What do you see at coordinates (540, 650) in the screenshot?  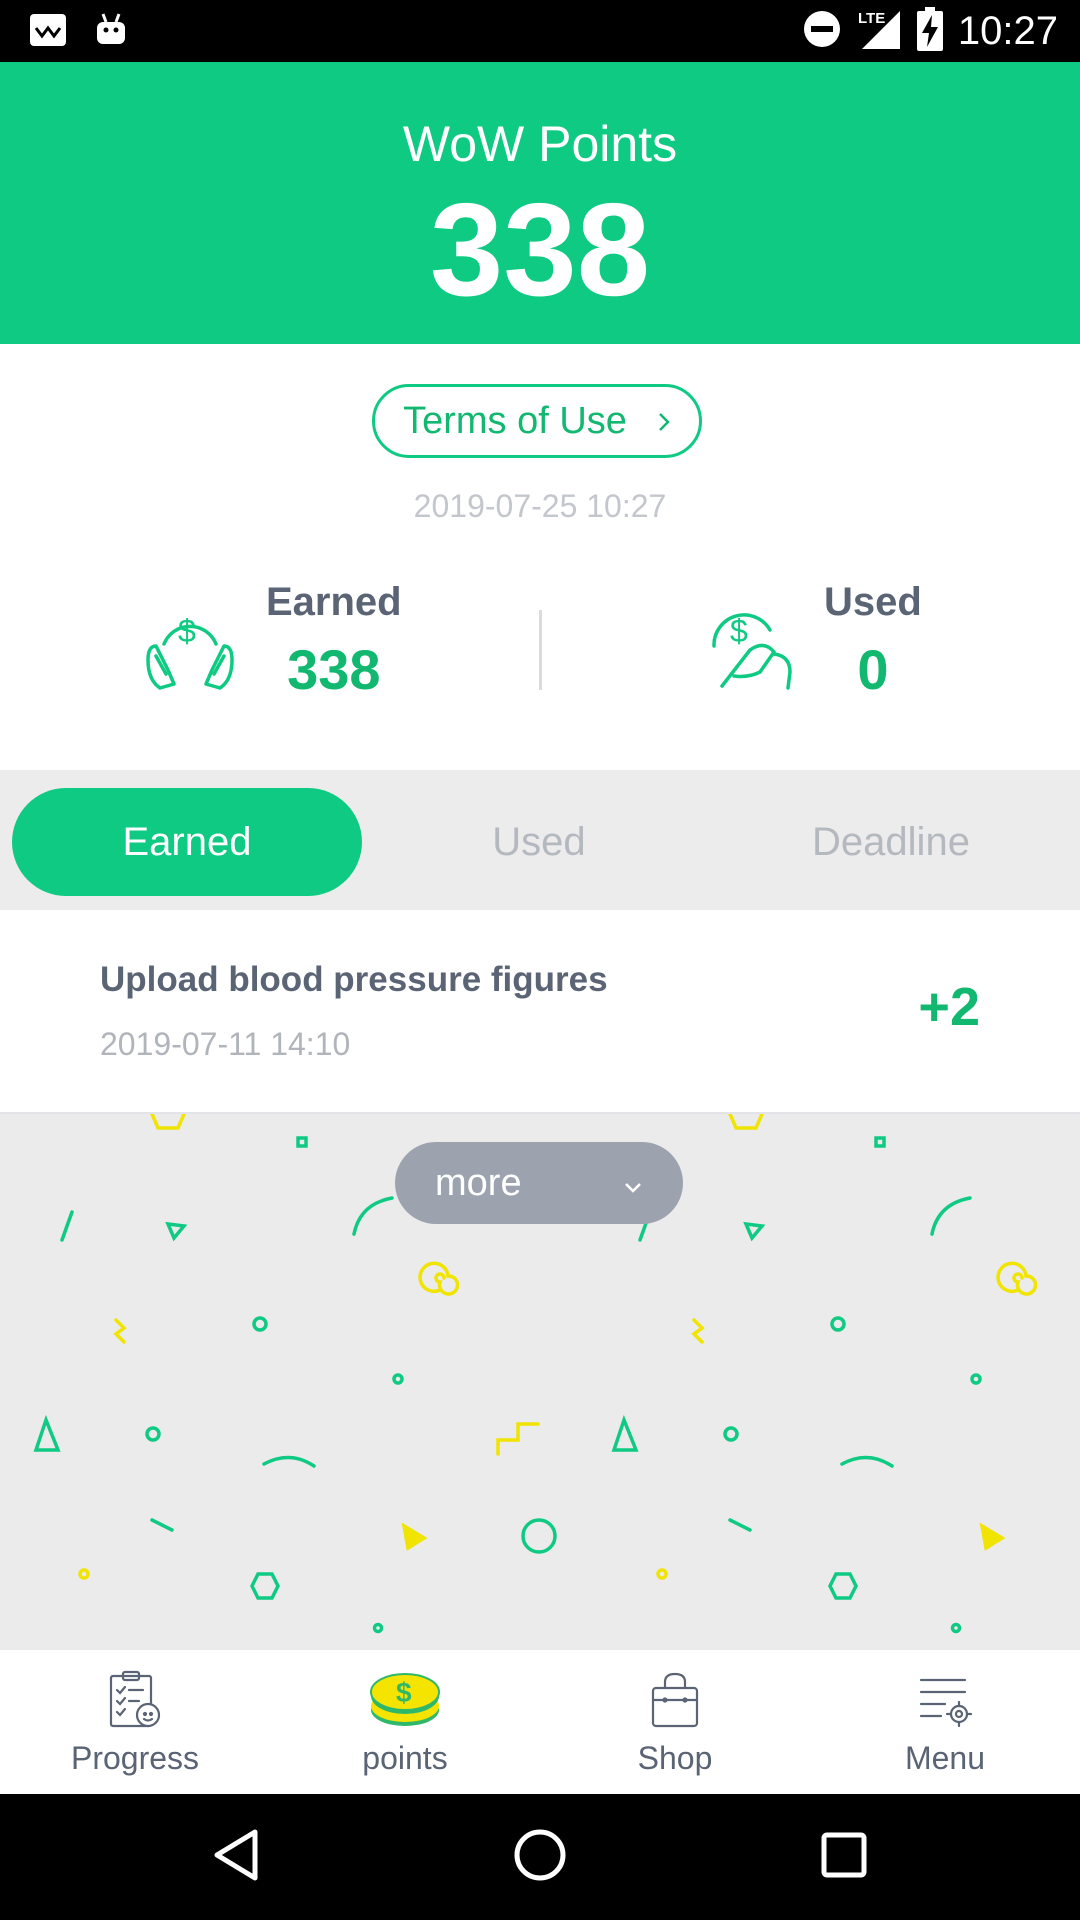 I see `summary-divider` at bounding box center [540, 650].